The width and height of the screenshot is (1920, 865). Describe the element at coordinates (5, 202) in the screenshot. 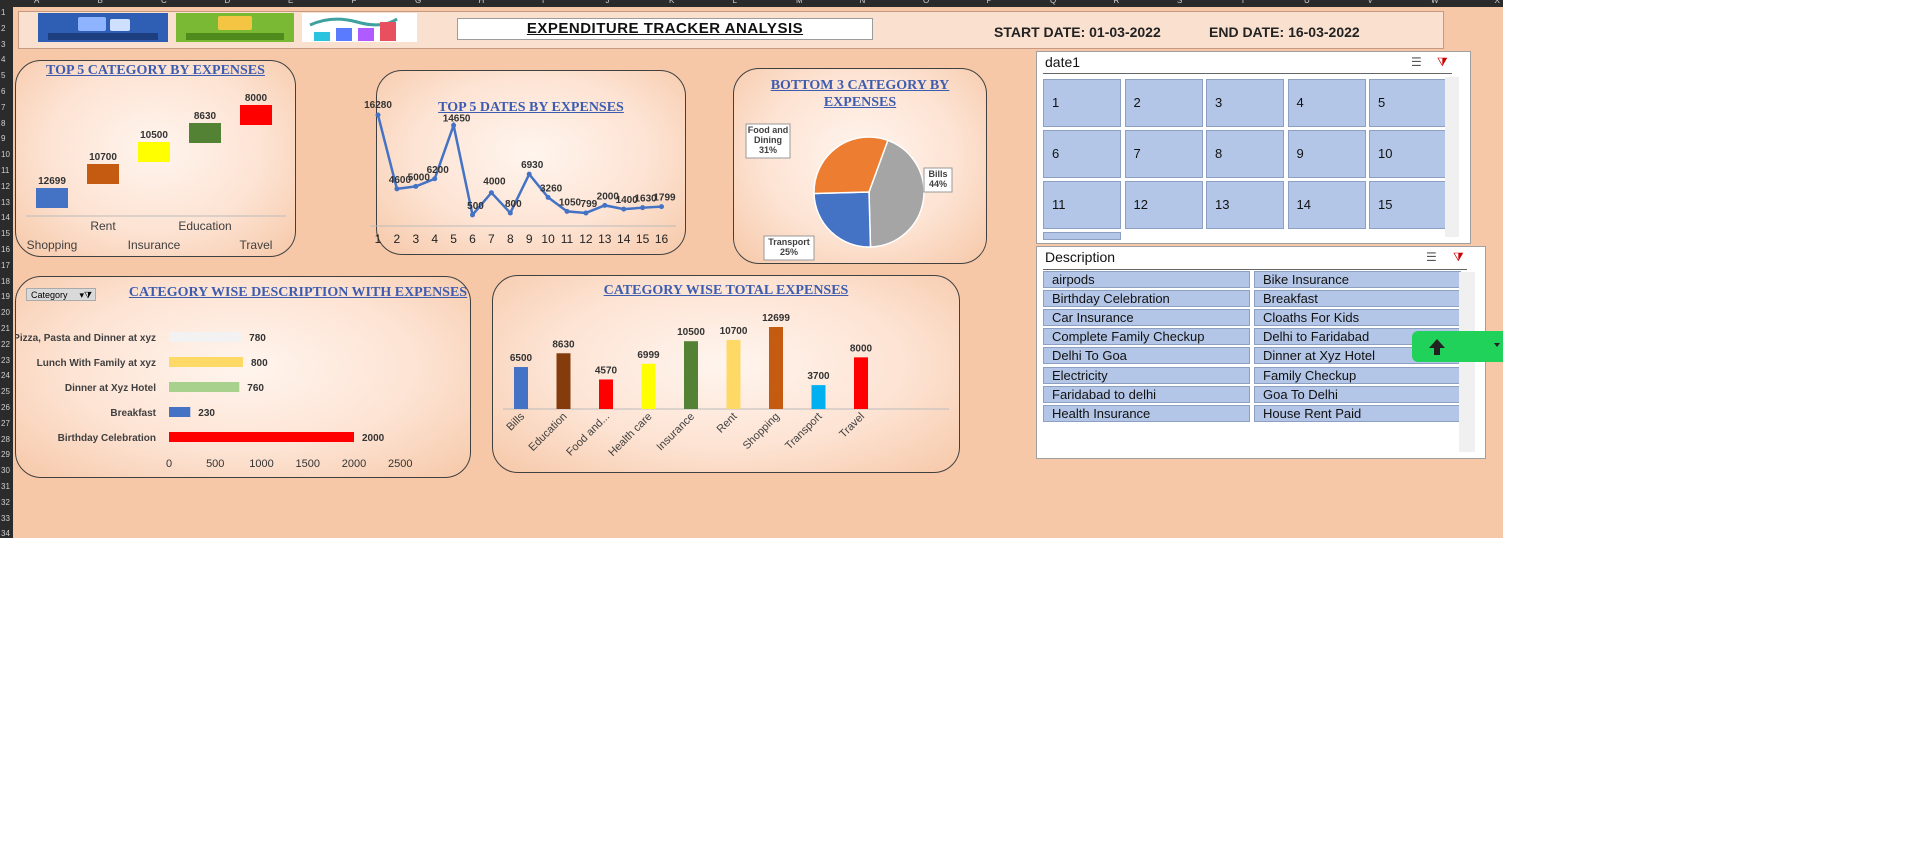

I see `row-header: 13` at that location.